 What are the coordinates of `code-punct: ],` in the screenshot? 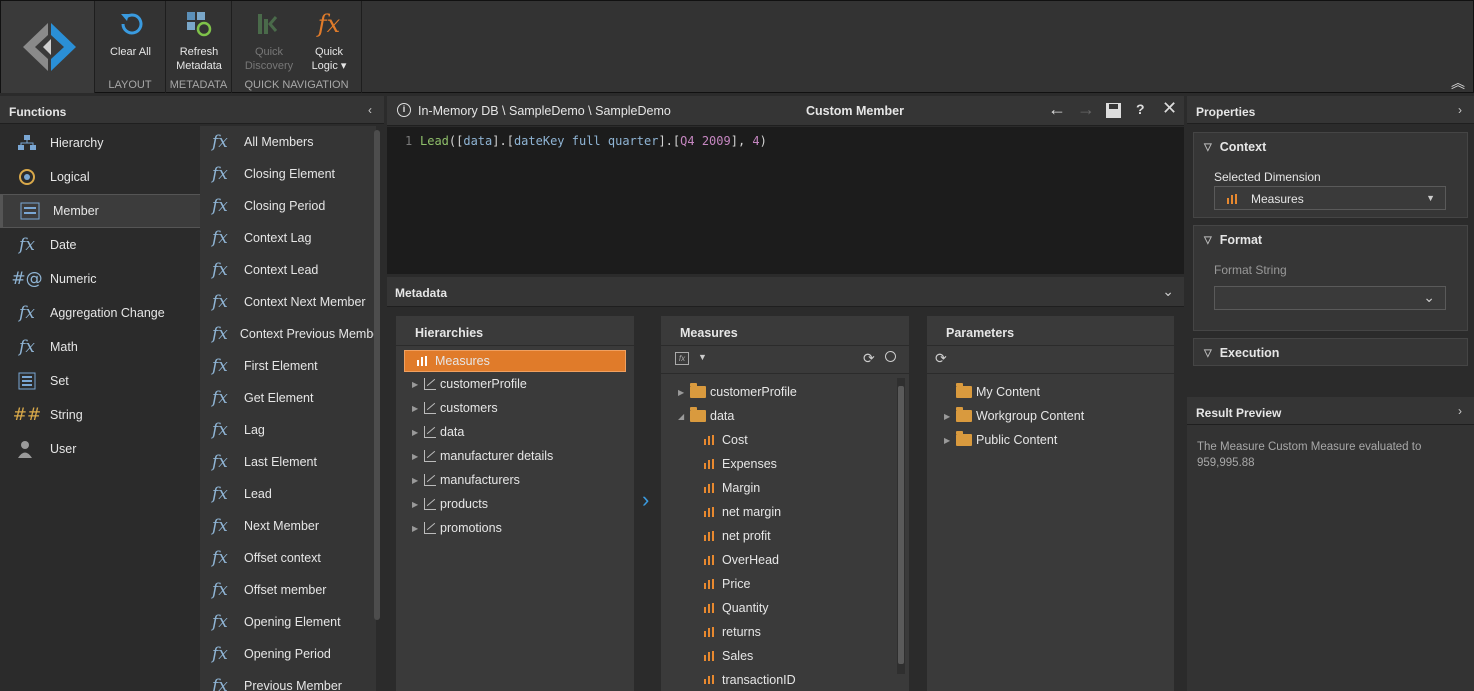 It's located at (741, 141).